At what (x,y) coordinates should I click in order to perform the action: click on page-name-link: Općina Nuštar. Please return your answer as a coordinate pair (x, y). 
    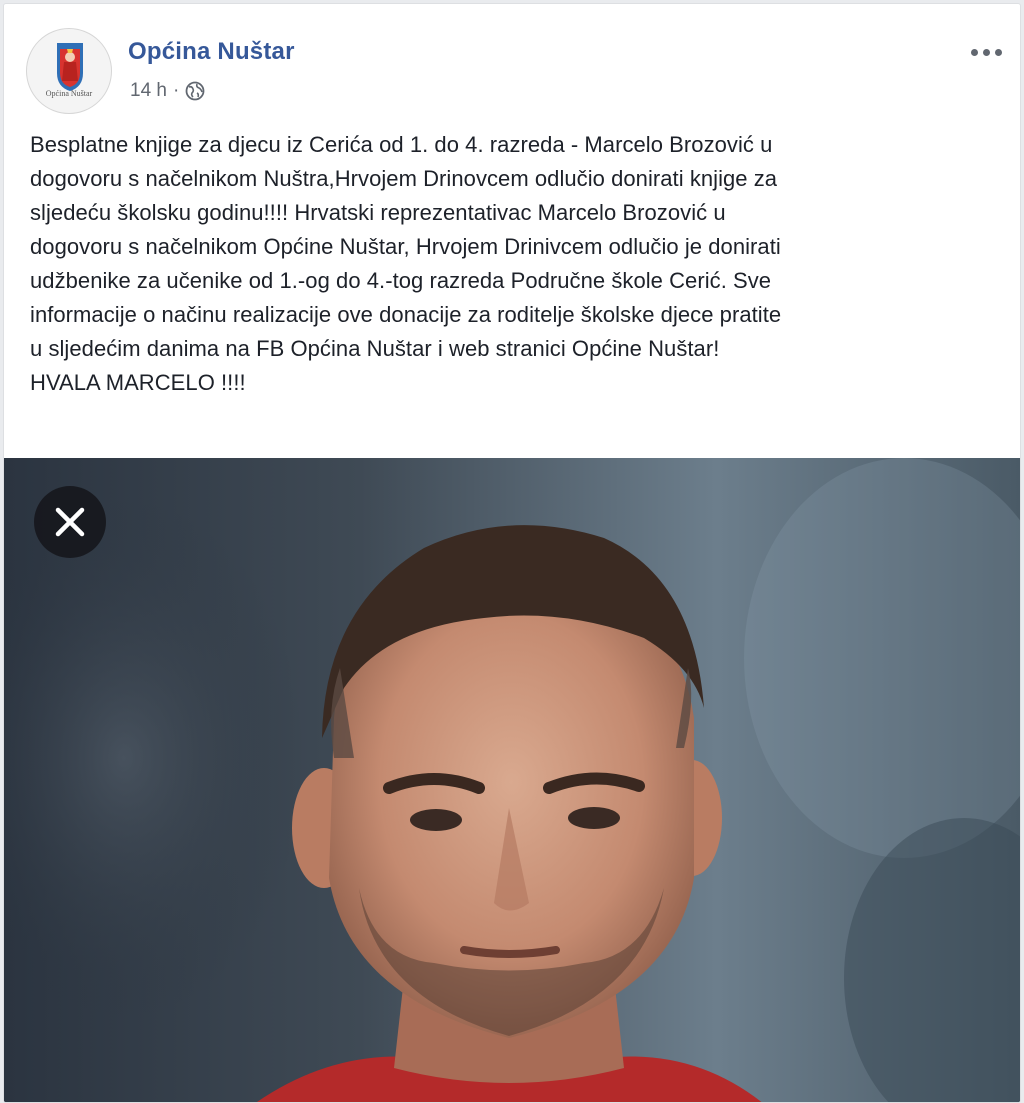
    Looking at the image, I should click on (211, 52).